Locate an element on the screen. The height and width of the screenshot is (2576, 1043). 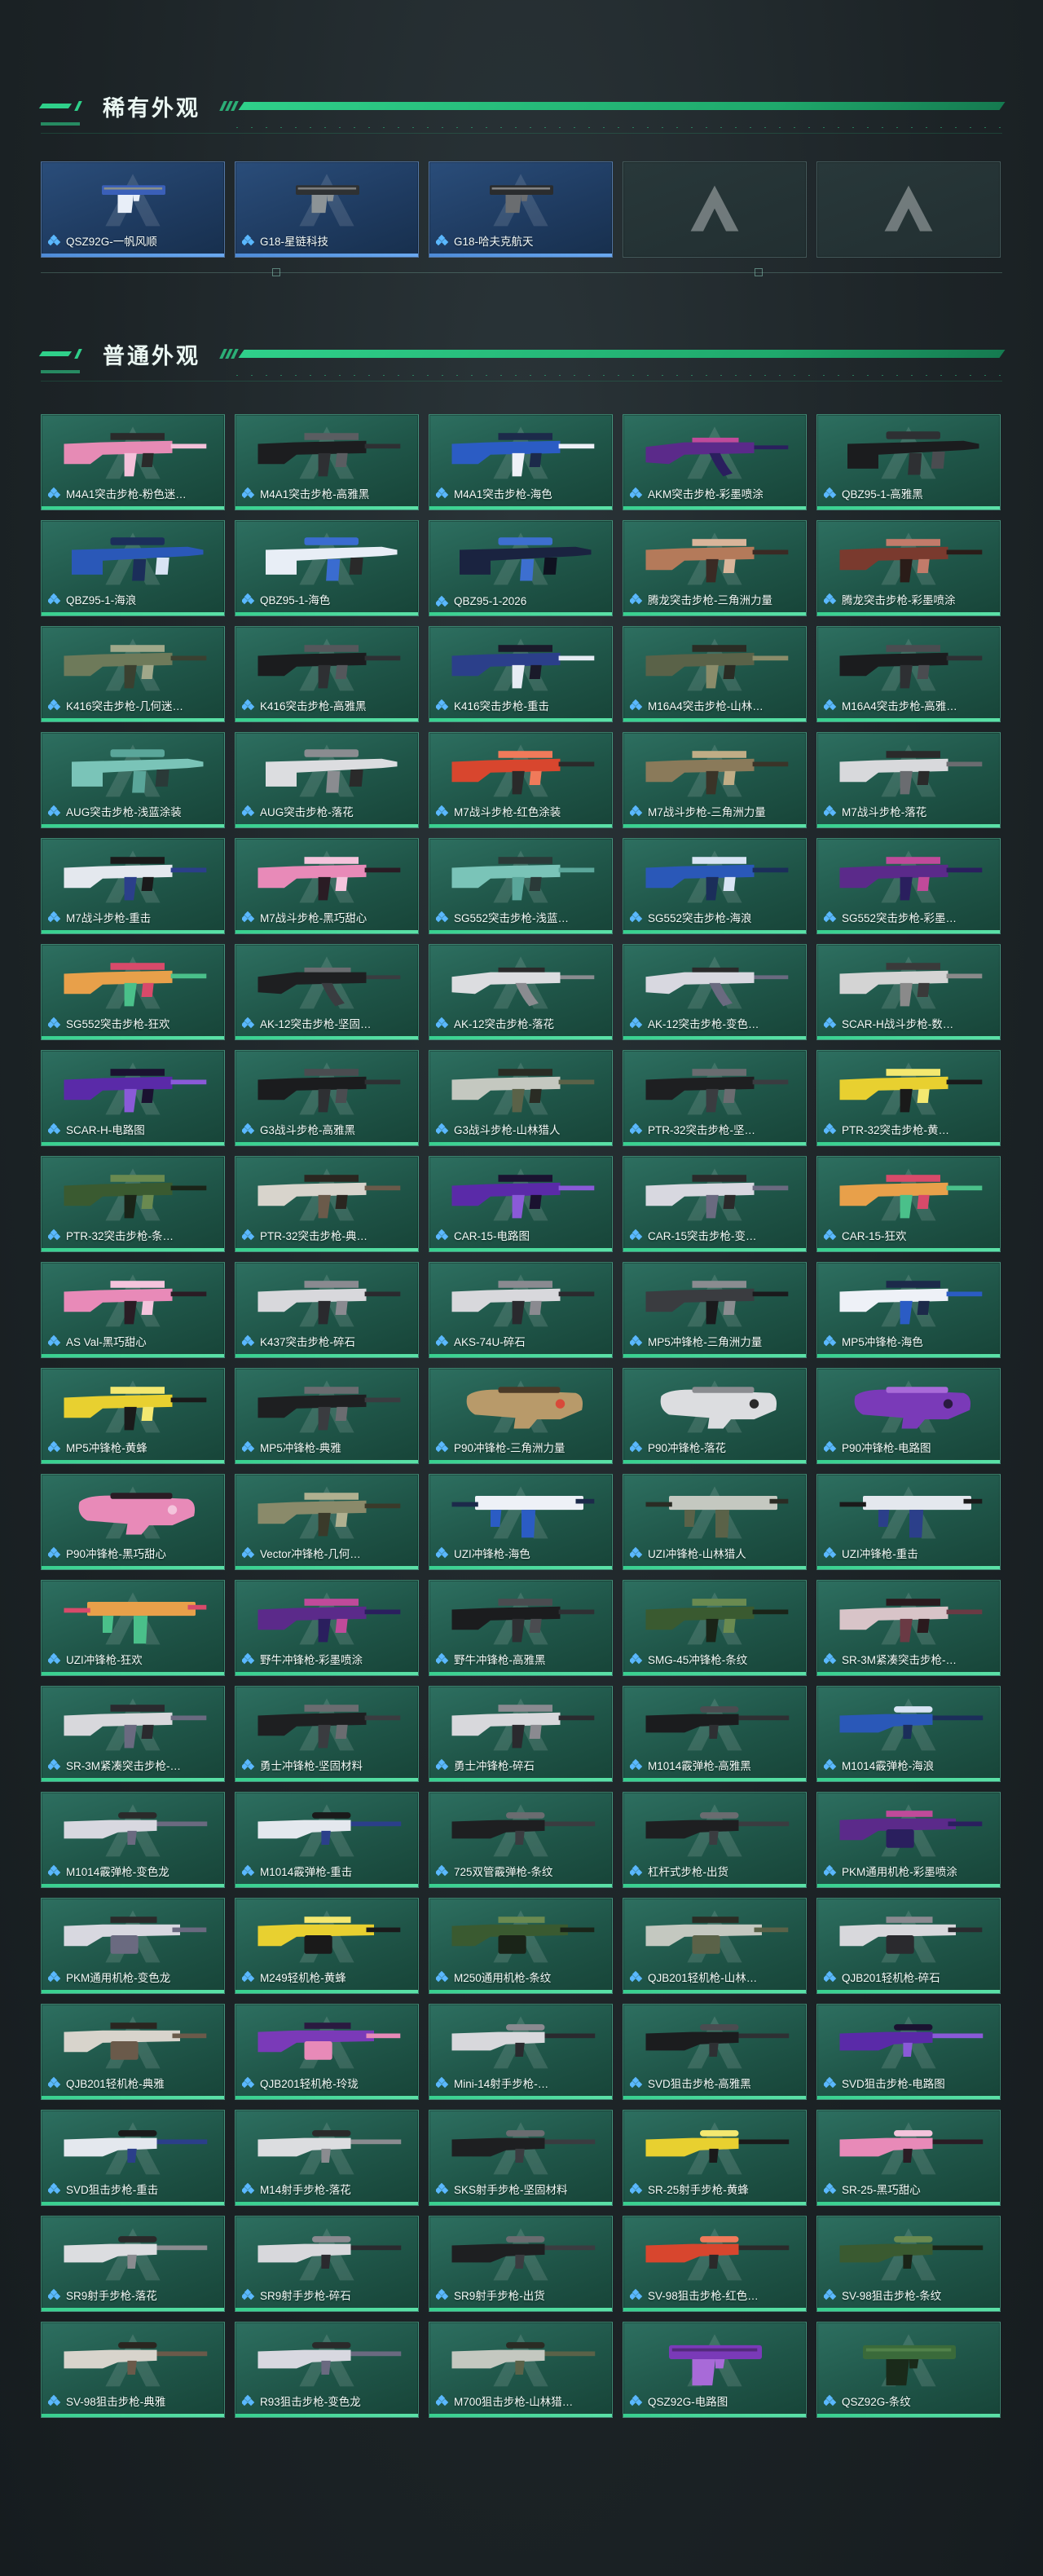
skin-card: SR9射手步枪-碎石 is located at coordinates (327, 2264).